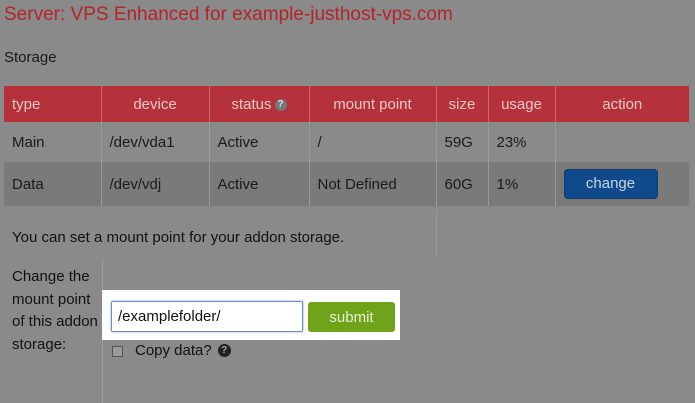 This screenshot has height=403, width=695. Describe the element at coordinates (117, 351) in the screenshot. I see `copy-data-checkbox` at that location.